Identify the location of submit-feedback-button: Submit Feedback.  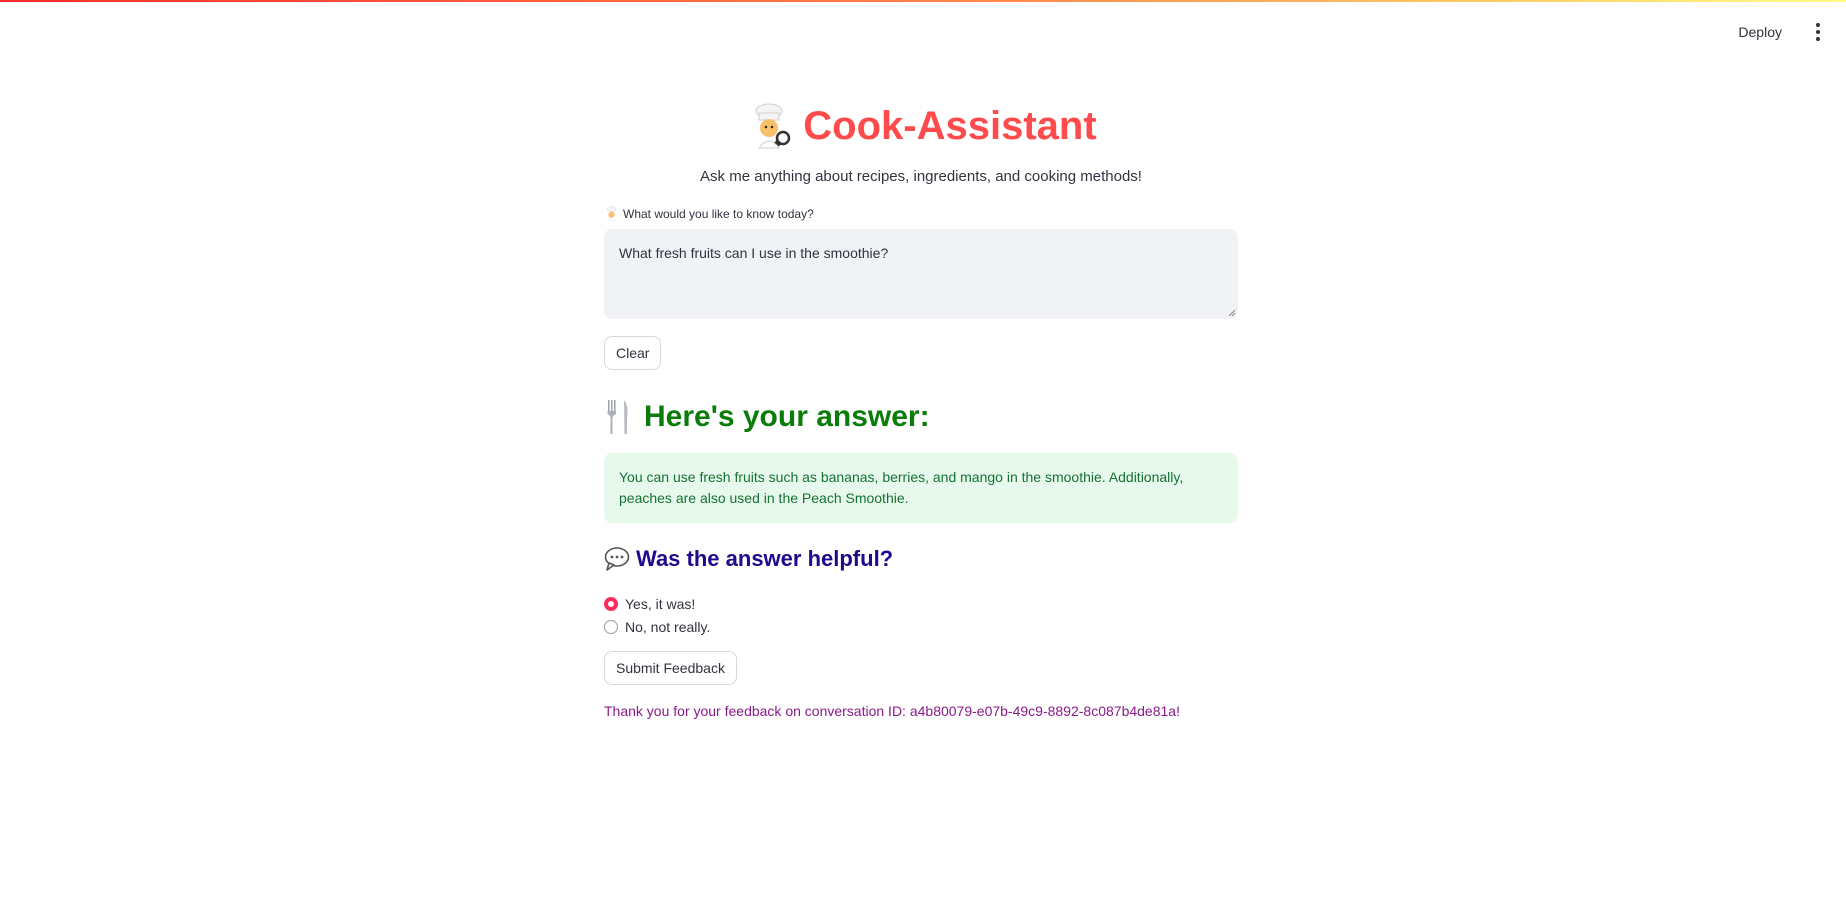
(670, 668).